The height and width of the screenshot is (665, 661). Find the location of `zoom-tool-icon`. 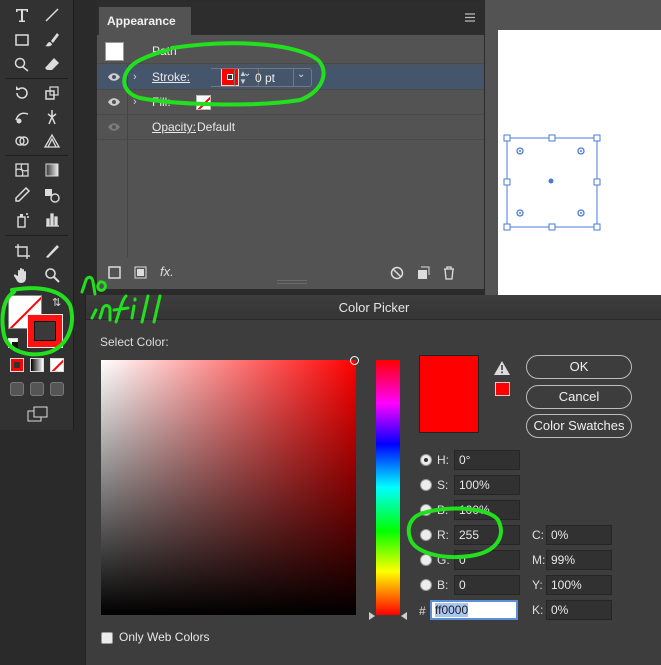

zoom-tool-icon is located at coordinates (52, 275).